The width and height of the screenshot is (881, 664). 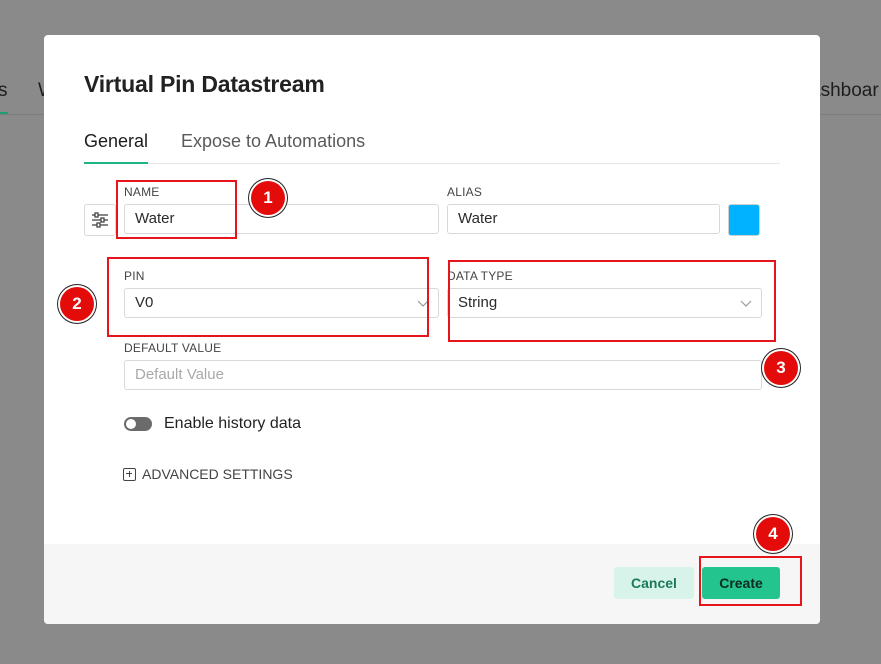 I want to click on advanced-settings-toggle: ADVANCED SETTINGS, so click(x=208, y=474).